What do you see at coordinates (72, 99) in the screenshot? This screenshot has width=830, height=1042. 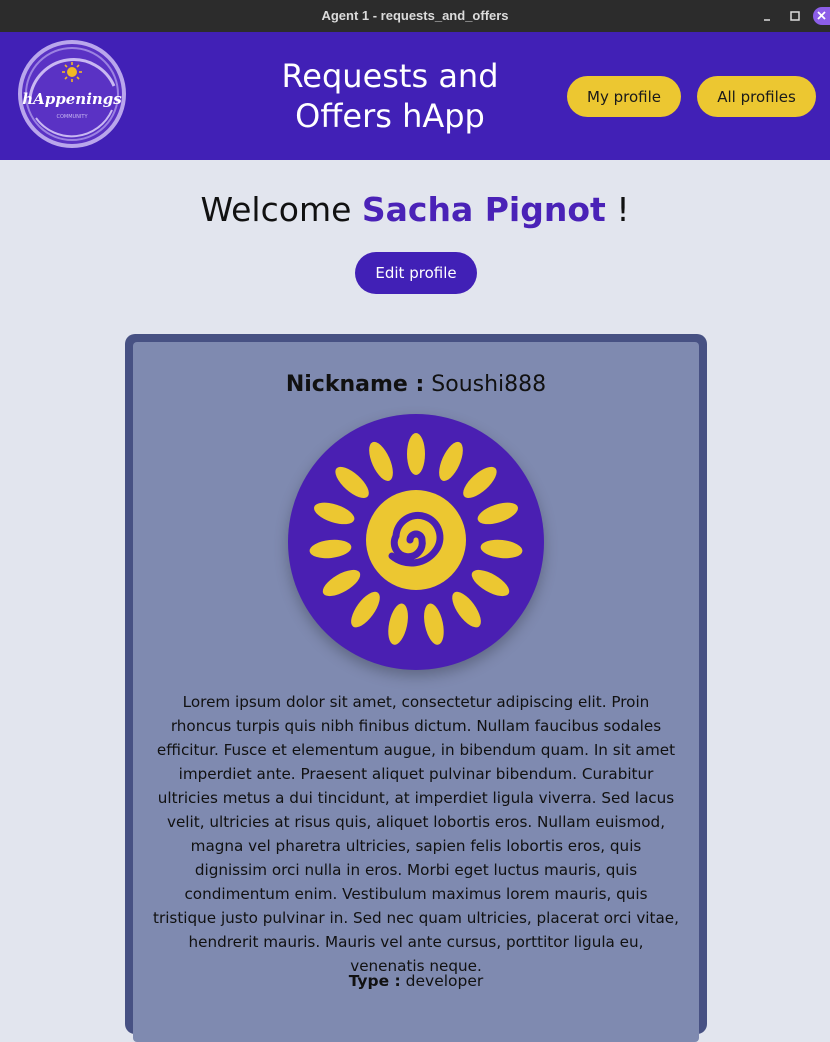 I see `logo-text: hAppenings` at bounding box center [72, 99].